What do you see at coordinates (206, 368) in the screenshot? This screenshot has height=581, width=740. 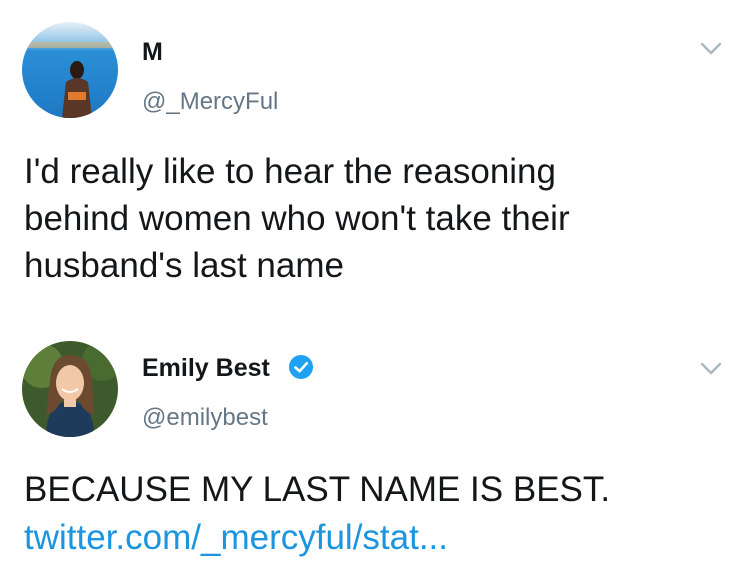 I see `display-name: Emily Best` at bounding box center [206, 368].